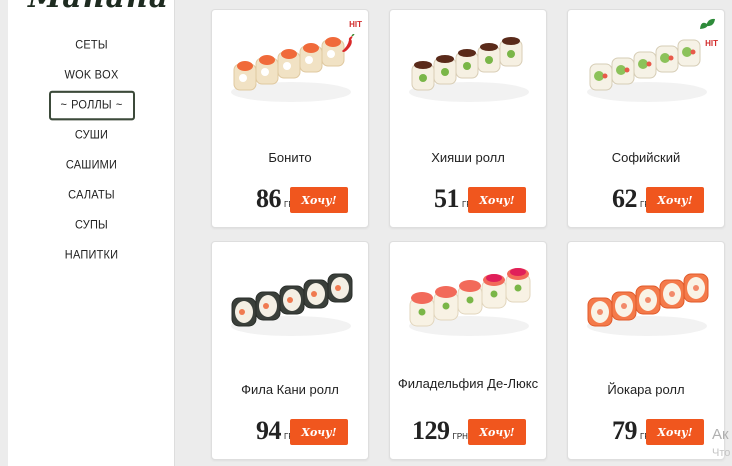 The width and height of the screenshot is (732, 466). What do you see at coordinates (625, 198) in the screenshot?
I see `price-value: 62` at bounding box center [625, 198].